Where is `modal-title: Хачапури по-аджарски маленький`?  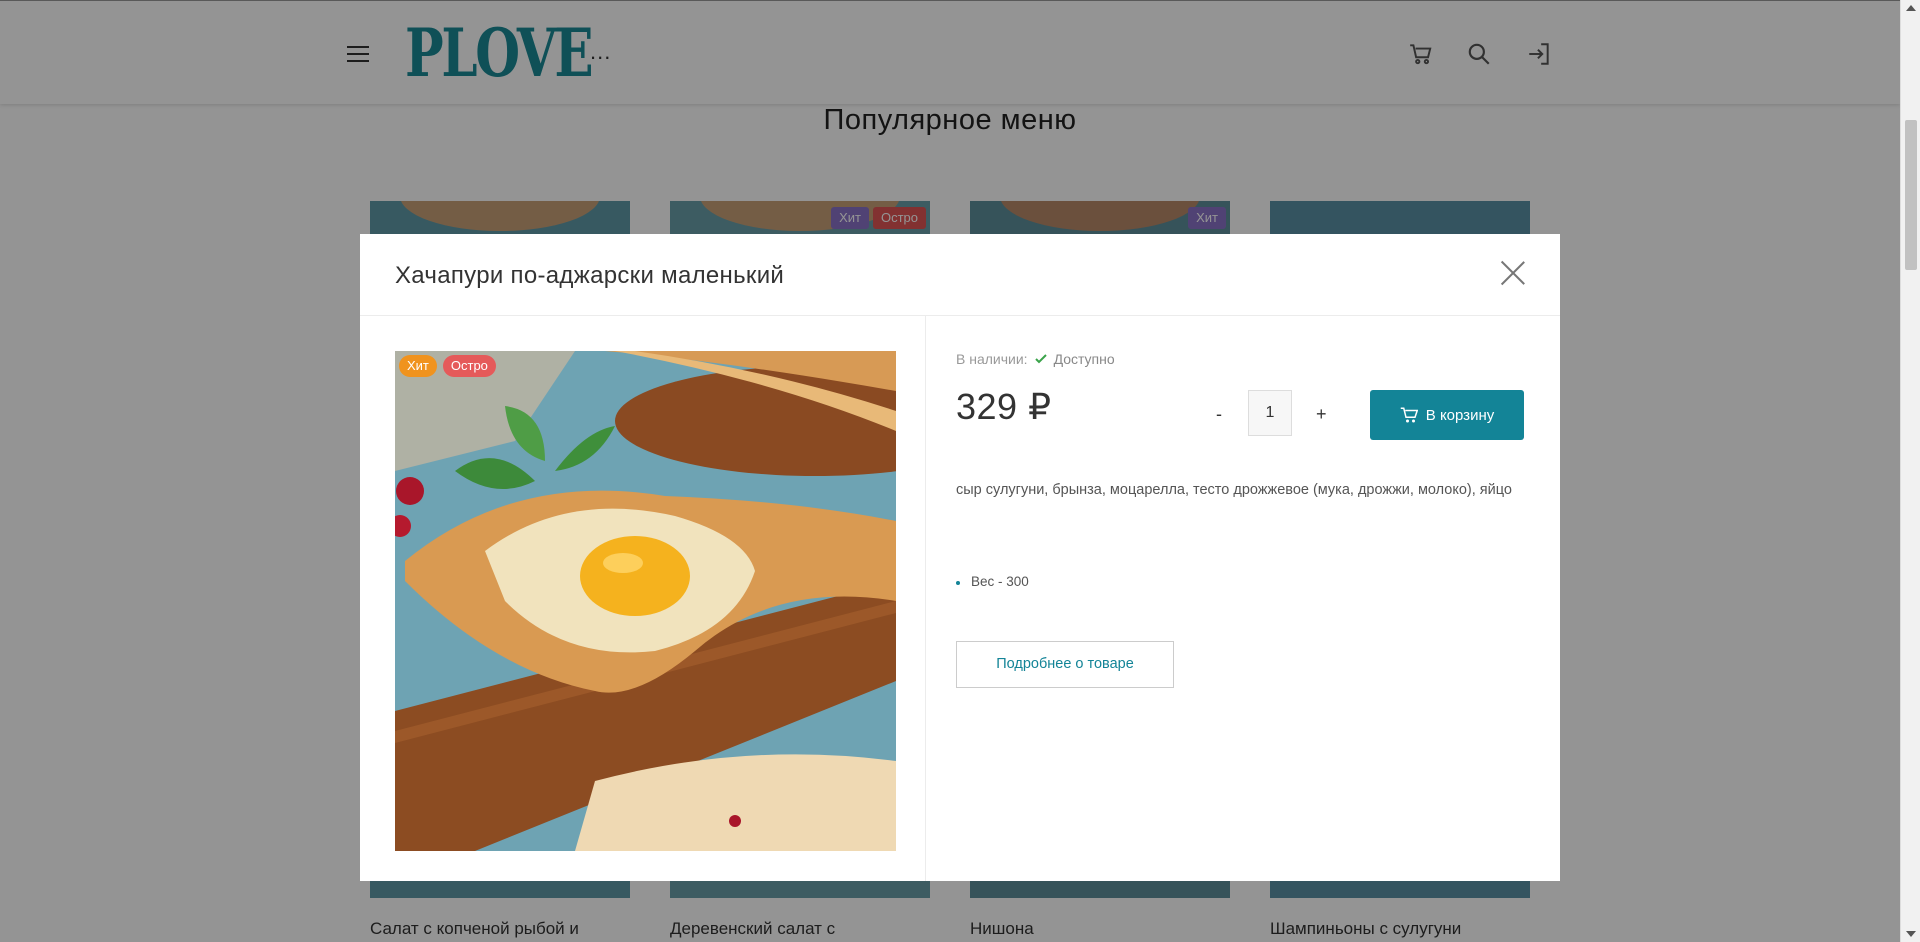 modal-title: Хачапури по-аджарски маленький is located at coordinates (590, 275).